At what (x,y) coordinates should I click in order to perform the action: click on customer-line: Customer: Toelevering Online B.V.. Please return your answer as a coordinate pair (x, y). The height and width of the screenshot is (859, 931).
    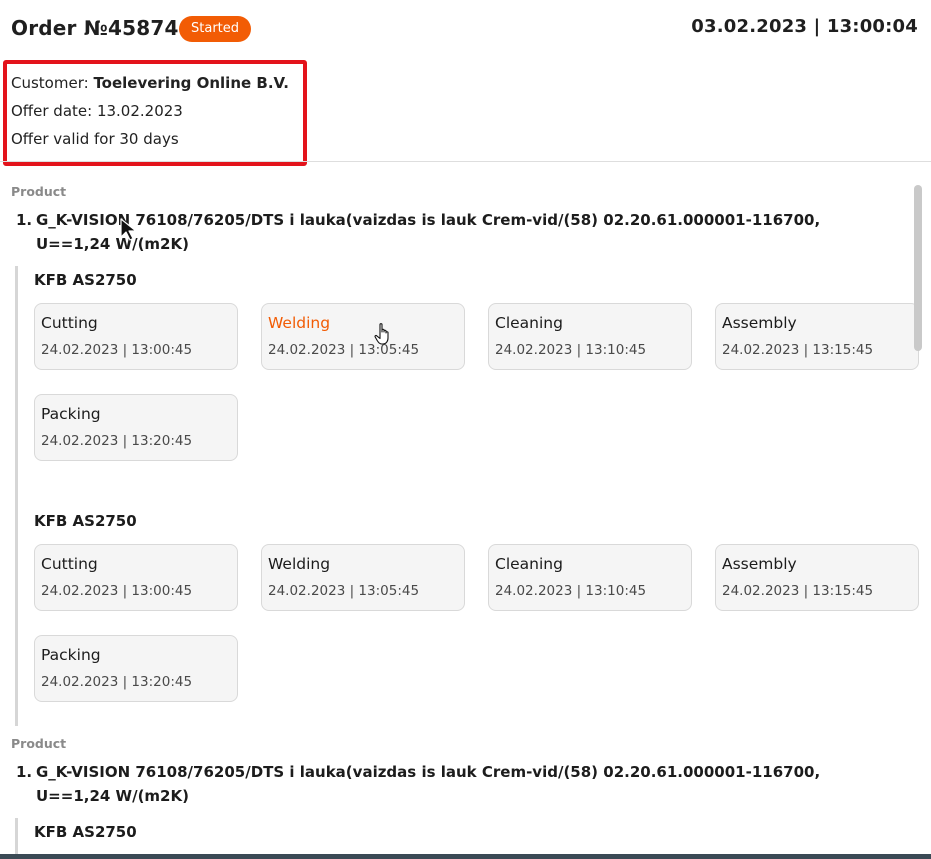
    Looking at the image, I should click on (150, 83).